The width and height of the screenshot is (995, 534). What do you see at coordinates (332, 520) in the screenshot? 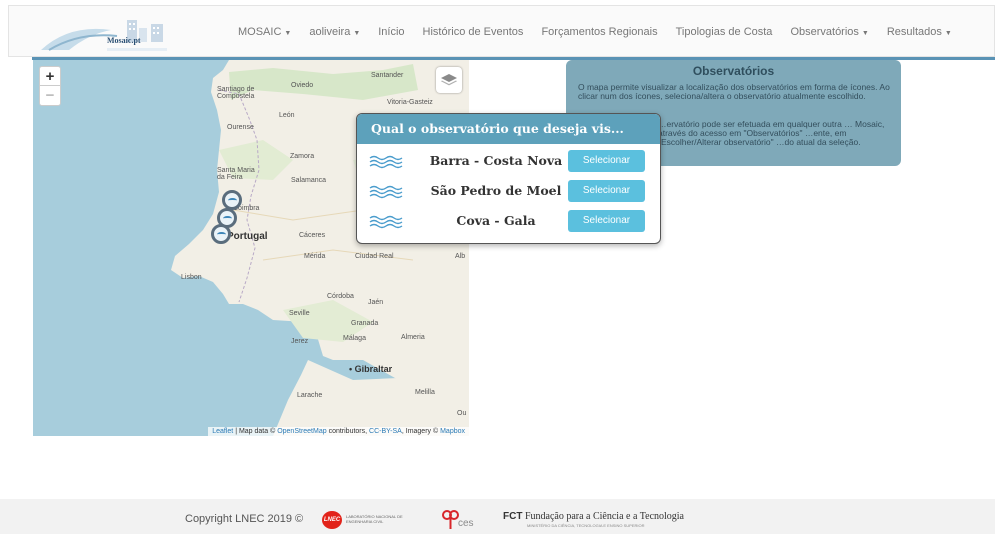
I see `lnec-logo: LNEC` at bounding box center [332, 520].